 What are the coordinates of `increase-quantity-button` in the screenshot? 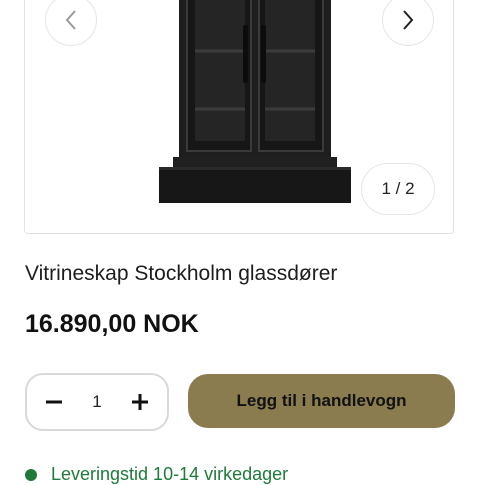 It's located at (140, 402).